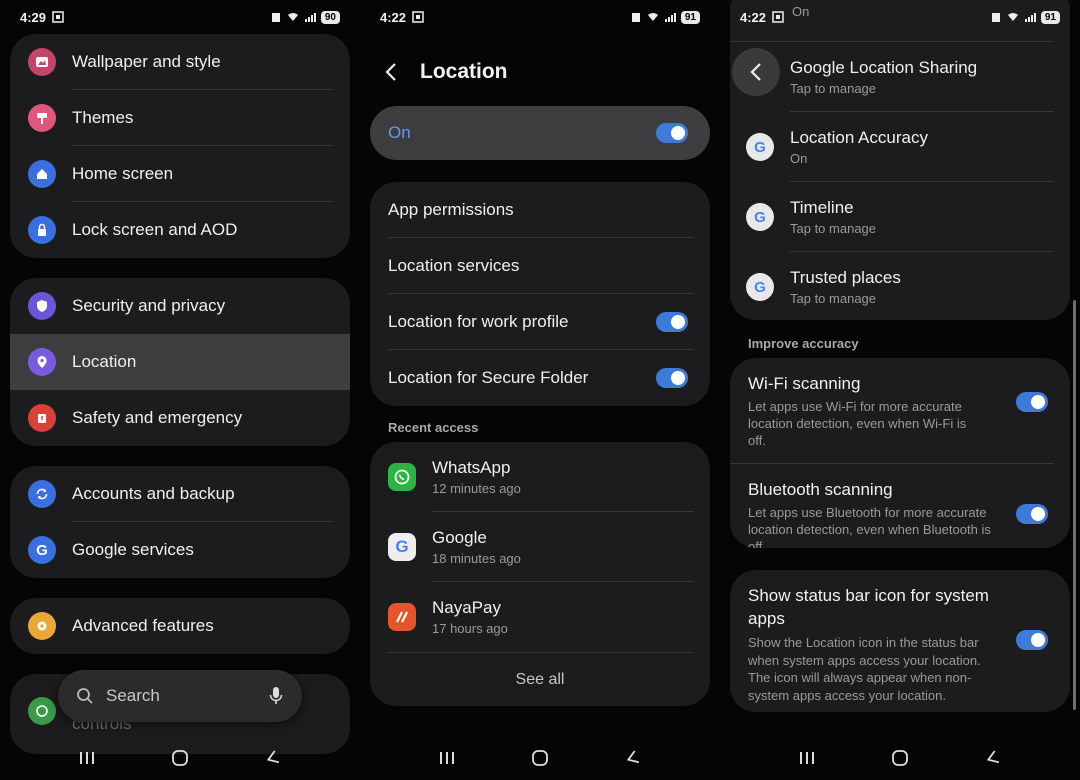  What do you see at coordinates (276, 696) in the screenshot?
I see `microphone-icon` at bounding box center [276, 696].